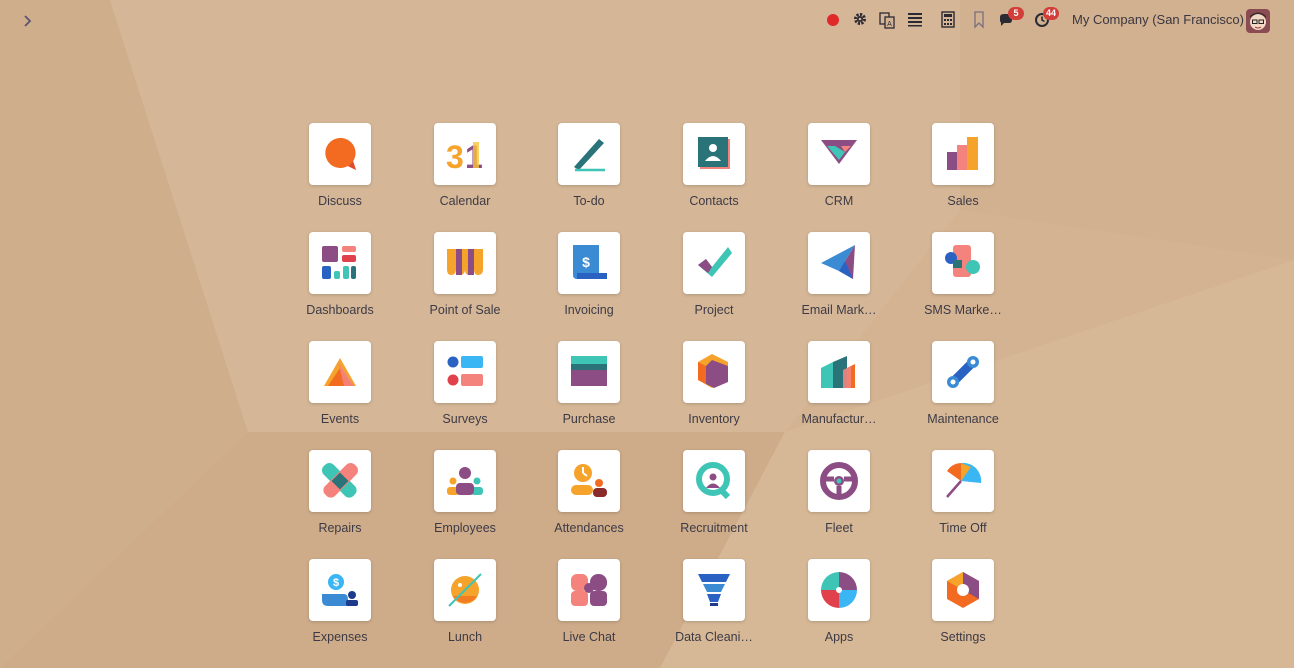  Describe the element at coordinates (340, 391) in the screenshot. I see `app-events: Events` at that location.